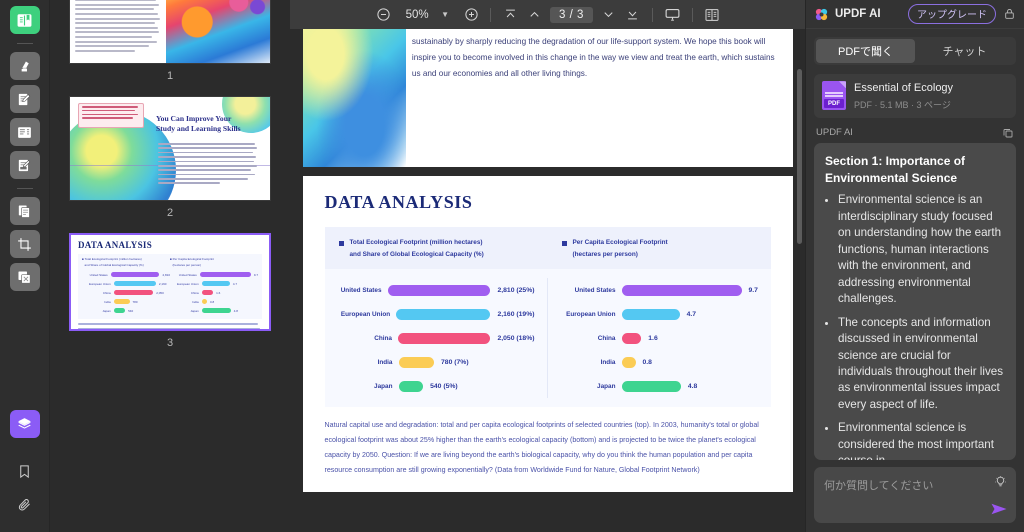 The width and height of the screenshot is (1024, 532). I want to click on bar-row: European Union 2,160 (19%), so click(436, 314).